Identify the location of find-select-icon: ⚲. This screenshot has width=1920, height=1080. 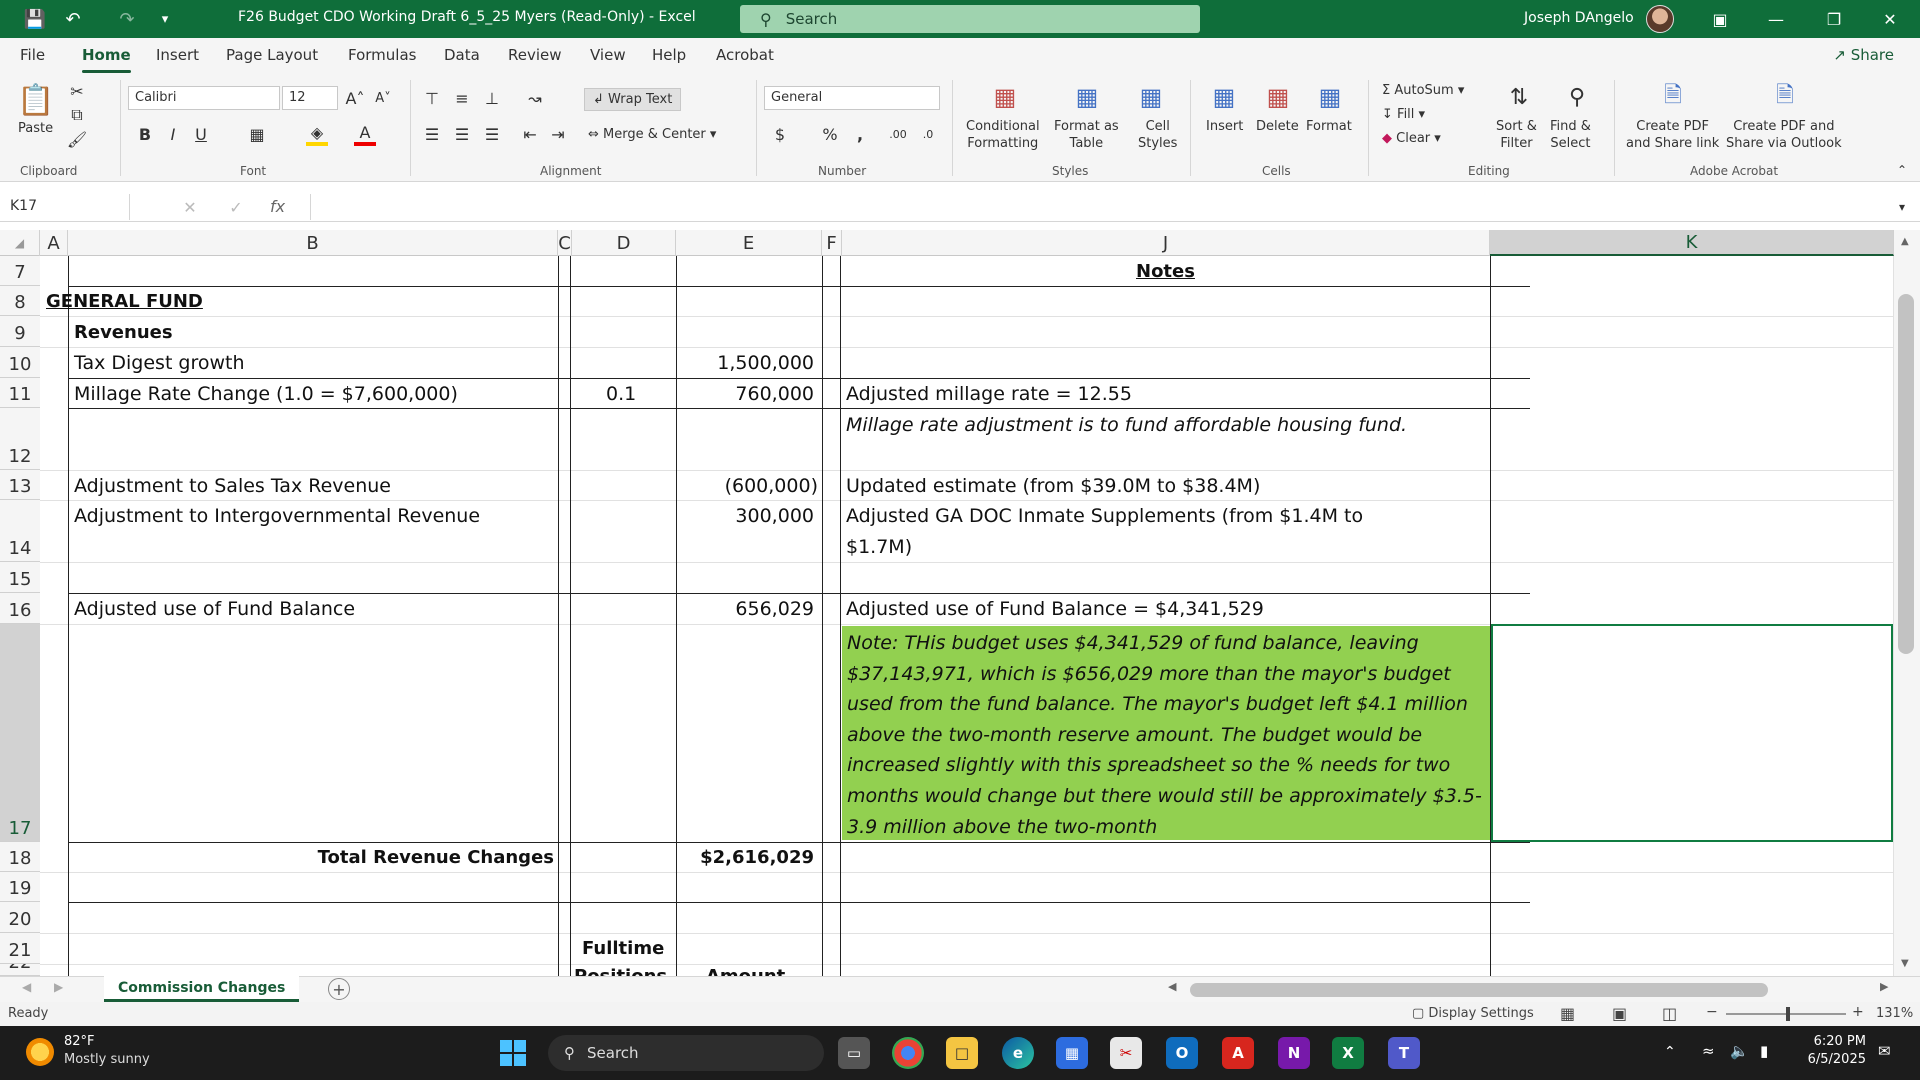
(1577, 97).